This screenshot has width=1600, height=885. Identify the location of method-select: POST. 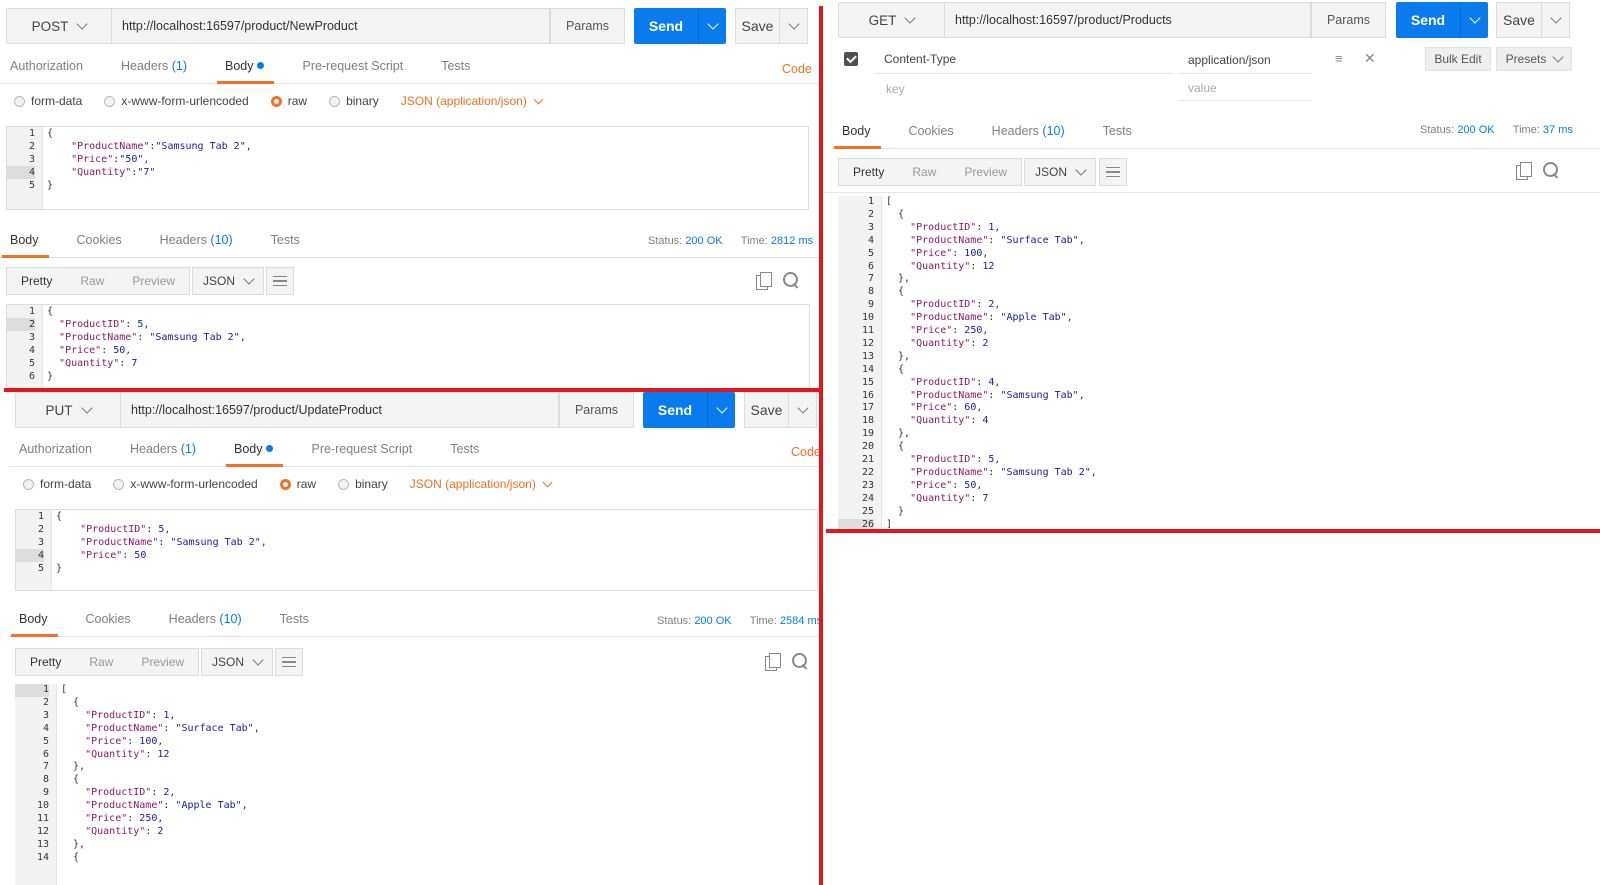
(59, 26).